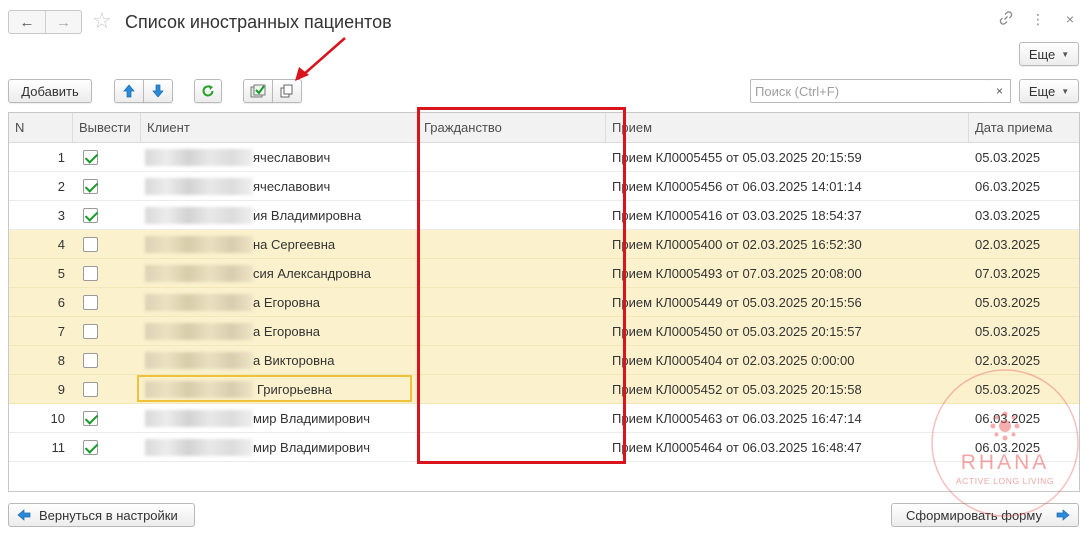 This screenshot has width=1091, height=536. I want to click on column-header-print: Вывести, so click(107, 128).